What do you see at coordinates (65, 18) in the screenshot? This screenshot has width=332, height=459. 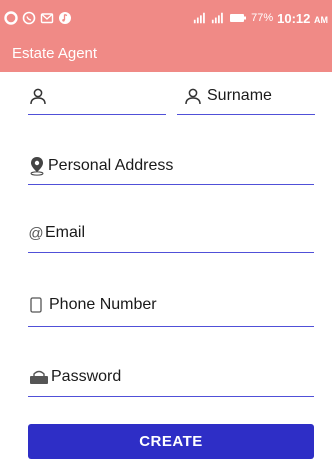 I see `music-icon` at bounding box center [65, 18].